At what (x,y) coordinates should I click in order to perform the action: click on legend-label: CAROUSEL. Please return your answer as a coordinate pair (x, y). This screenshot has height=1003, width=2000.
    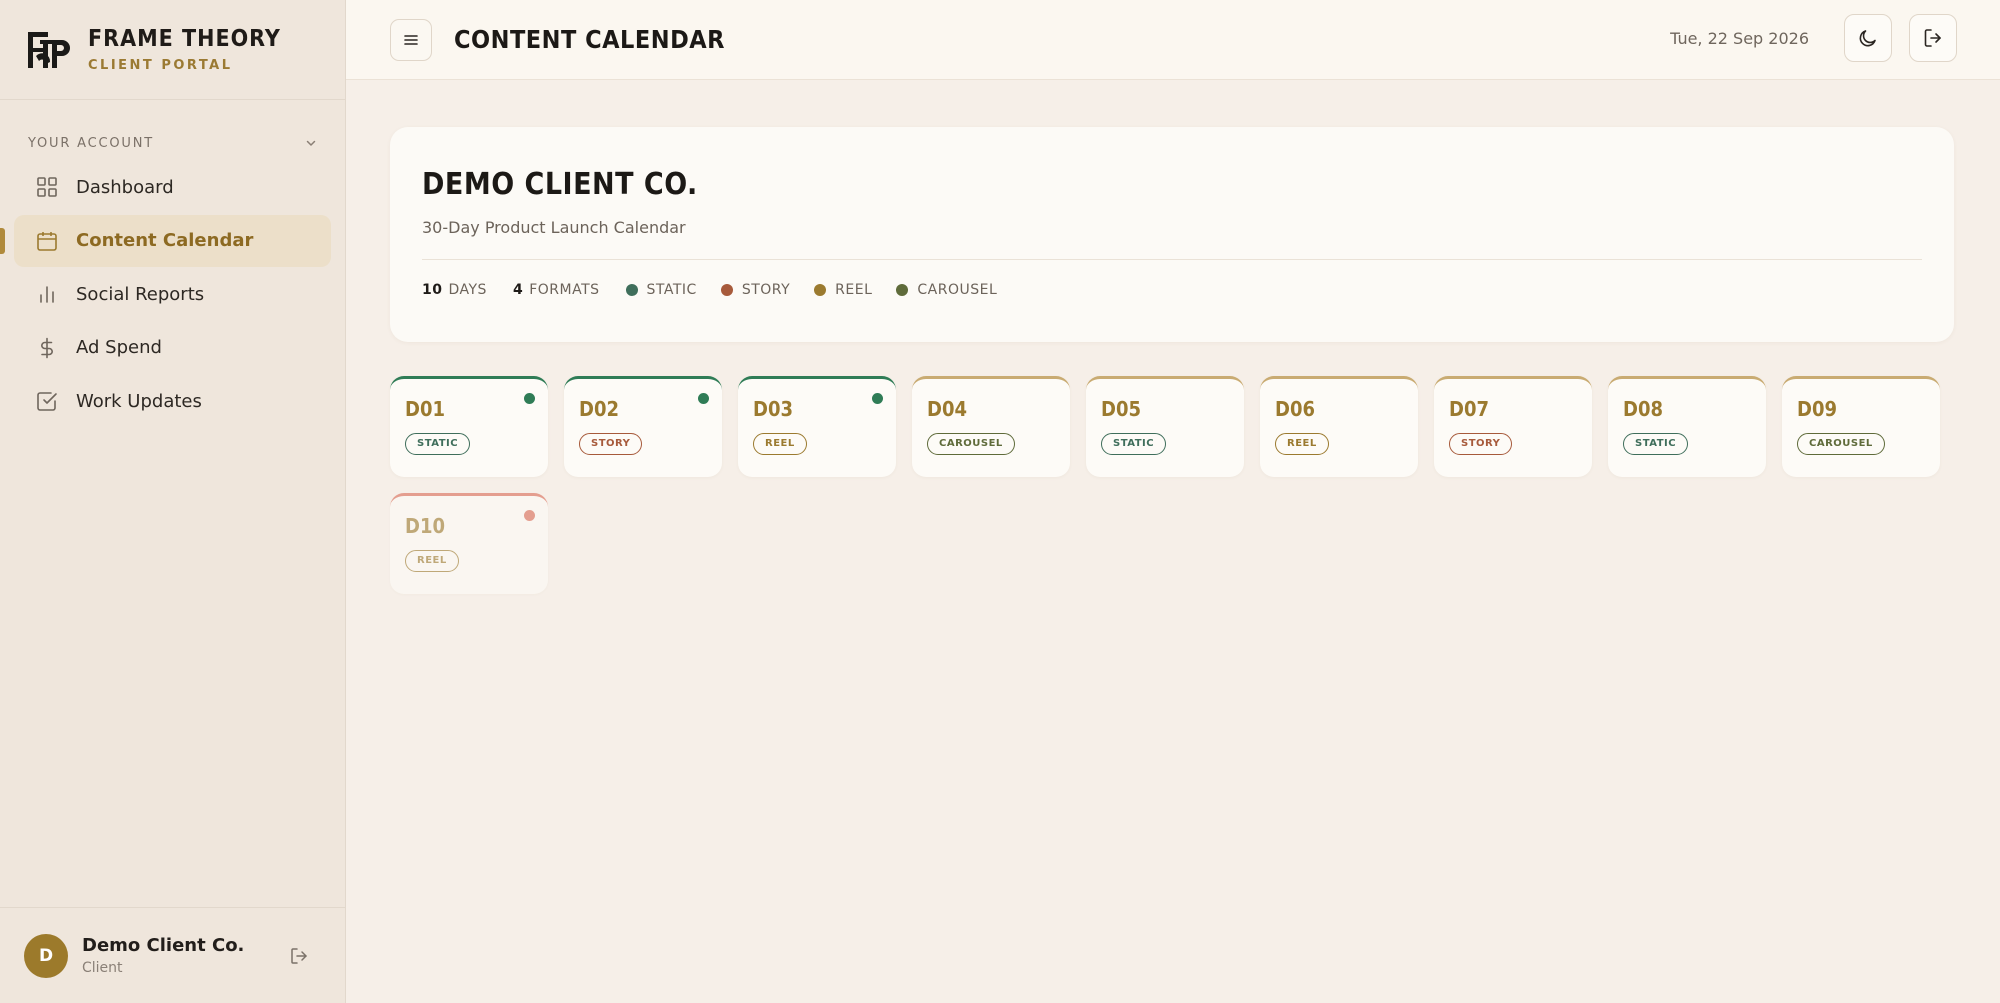
    Looking at the image, I should click on (957, 290).